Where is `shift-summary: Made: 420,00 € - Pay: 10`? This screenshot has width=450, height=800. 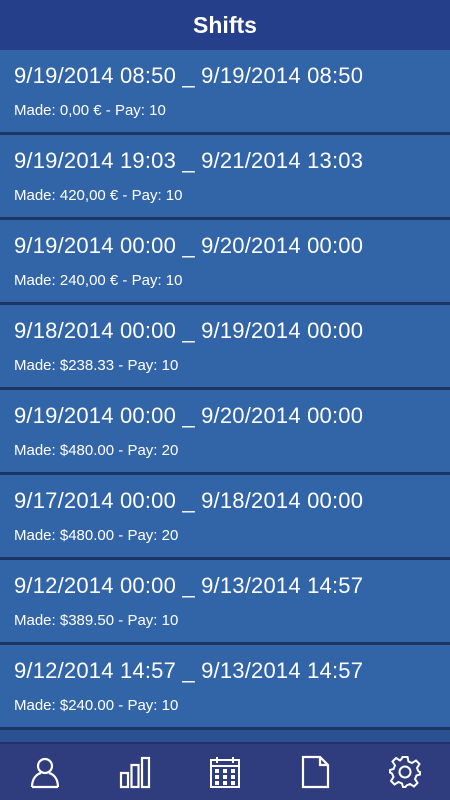 shift-summary: Made: 420,00 € - Pay: 10 is located at coordinates (98, 195).